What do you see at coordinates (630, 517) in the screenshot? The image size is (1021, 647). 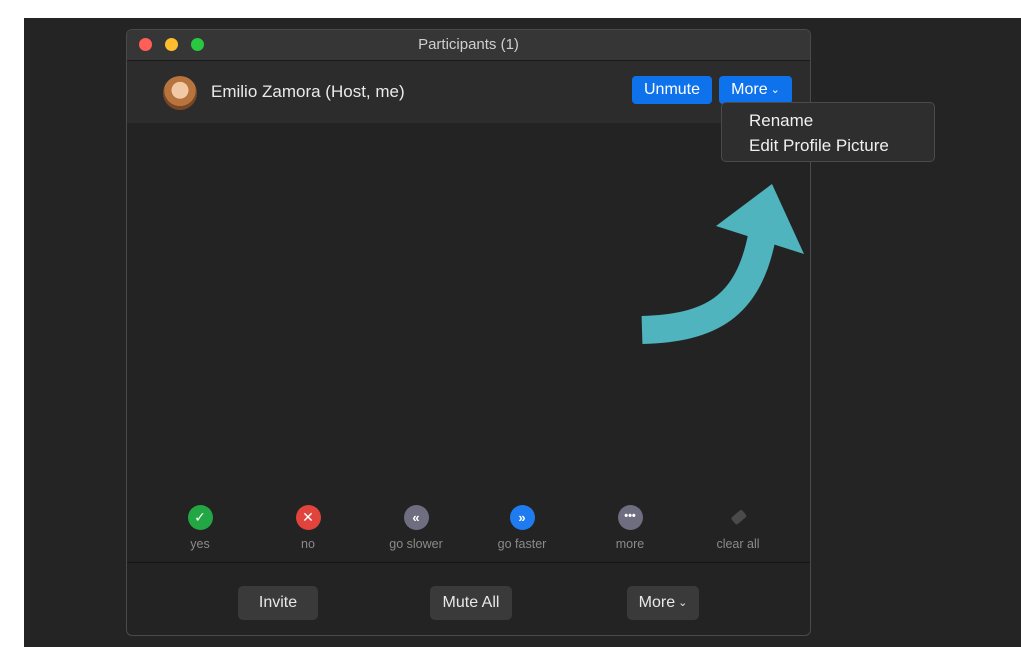 I see `ellipsis-icon: •••` at bounding box center [630, 517].